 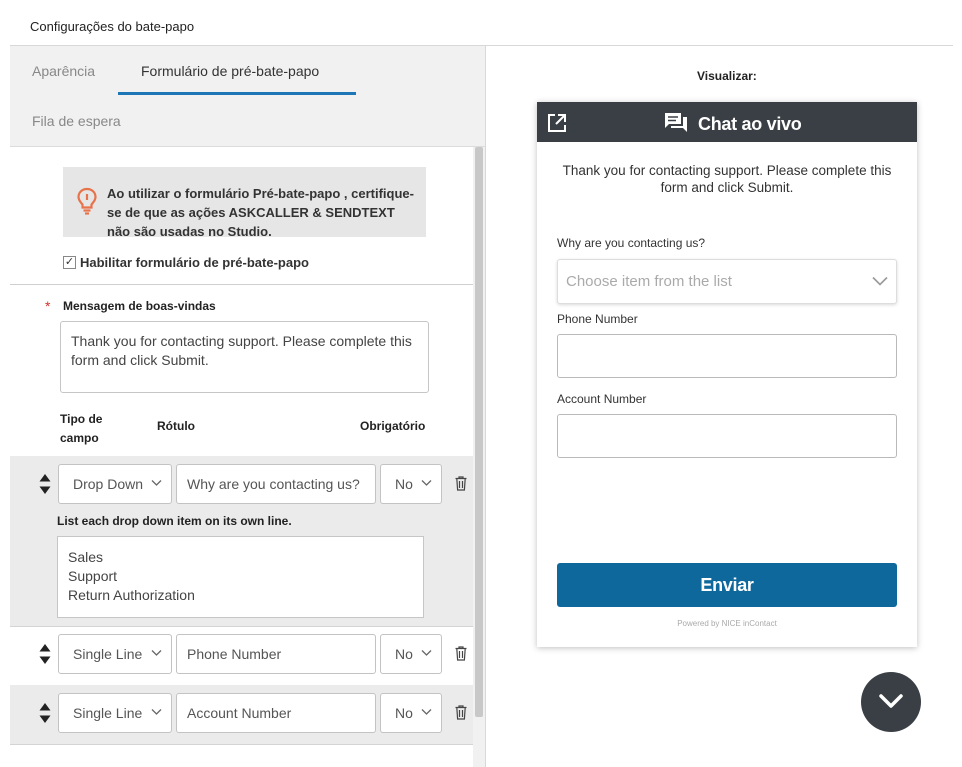 I want to click on column-header-label: Rótulo, so click(x=176, y=426).